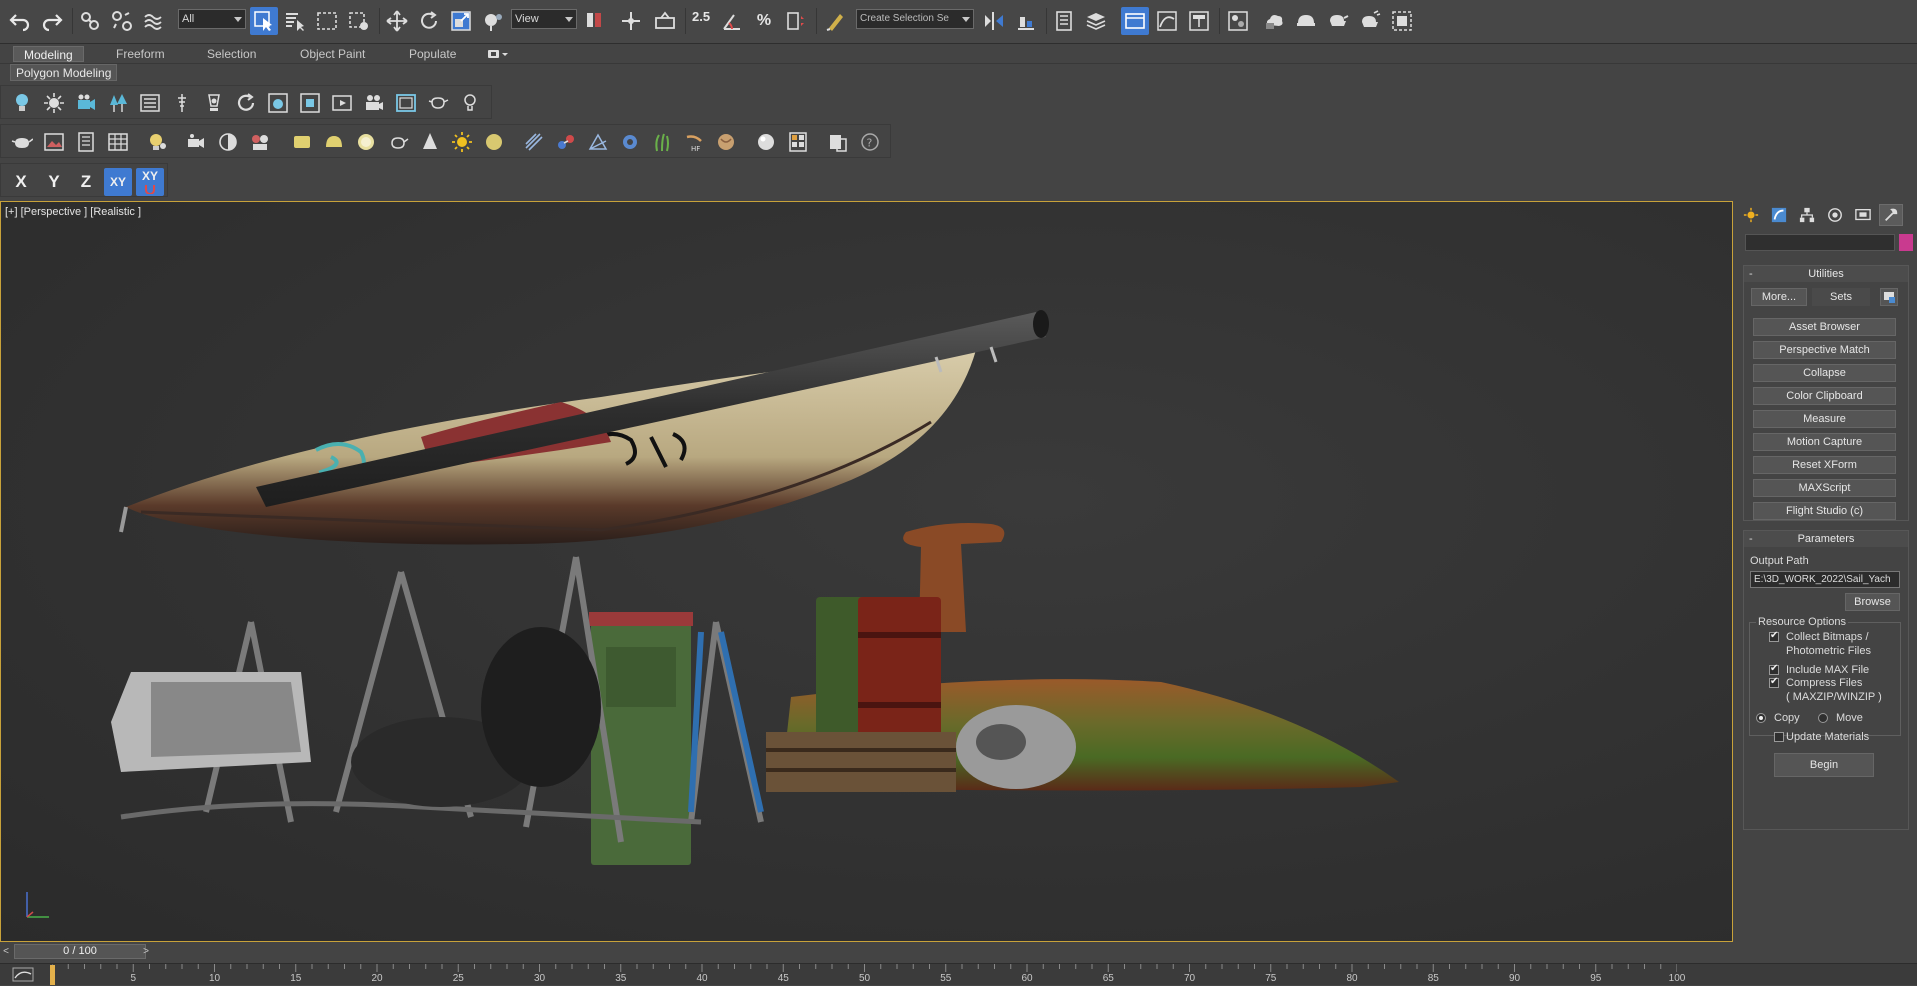 The height and width of the screenshot is (986, 1917). Describe the element at coordinates (150, 103) in the screenshot. I see `list-view-icon` at that location.